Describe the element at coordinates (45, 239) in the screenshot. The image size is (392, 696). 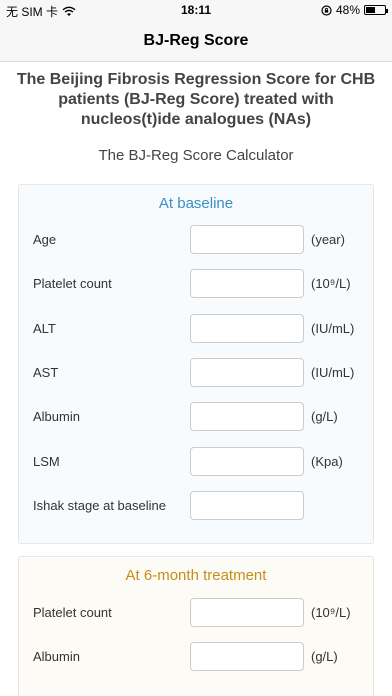
I see `age-label: Age` at that location.